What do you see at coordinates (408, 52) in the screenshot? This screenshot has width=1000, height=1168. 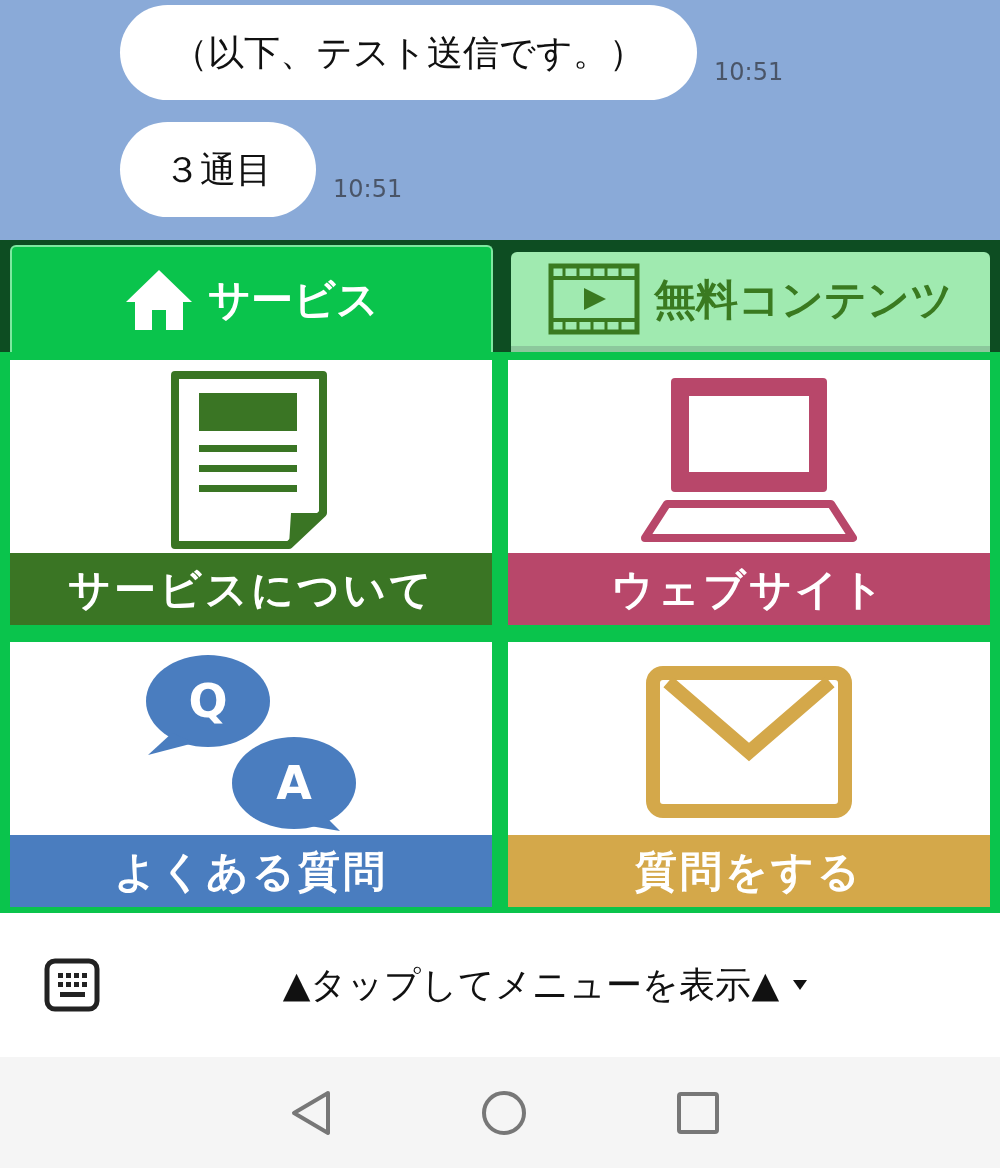 I see `message-bubble: （以下、テスト送信です。）` at bounding box center [408, 52].